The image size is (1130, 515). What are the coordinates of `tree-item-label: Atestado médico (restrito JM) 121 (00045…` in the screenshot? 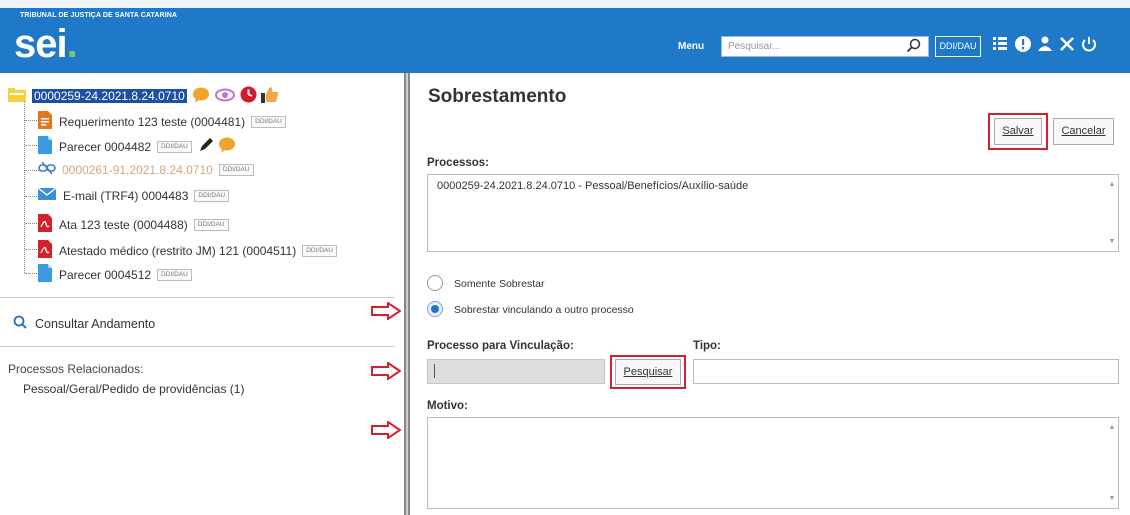 It's located at (177, 251).